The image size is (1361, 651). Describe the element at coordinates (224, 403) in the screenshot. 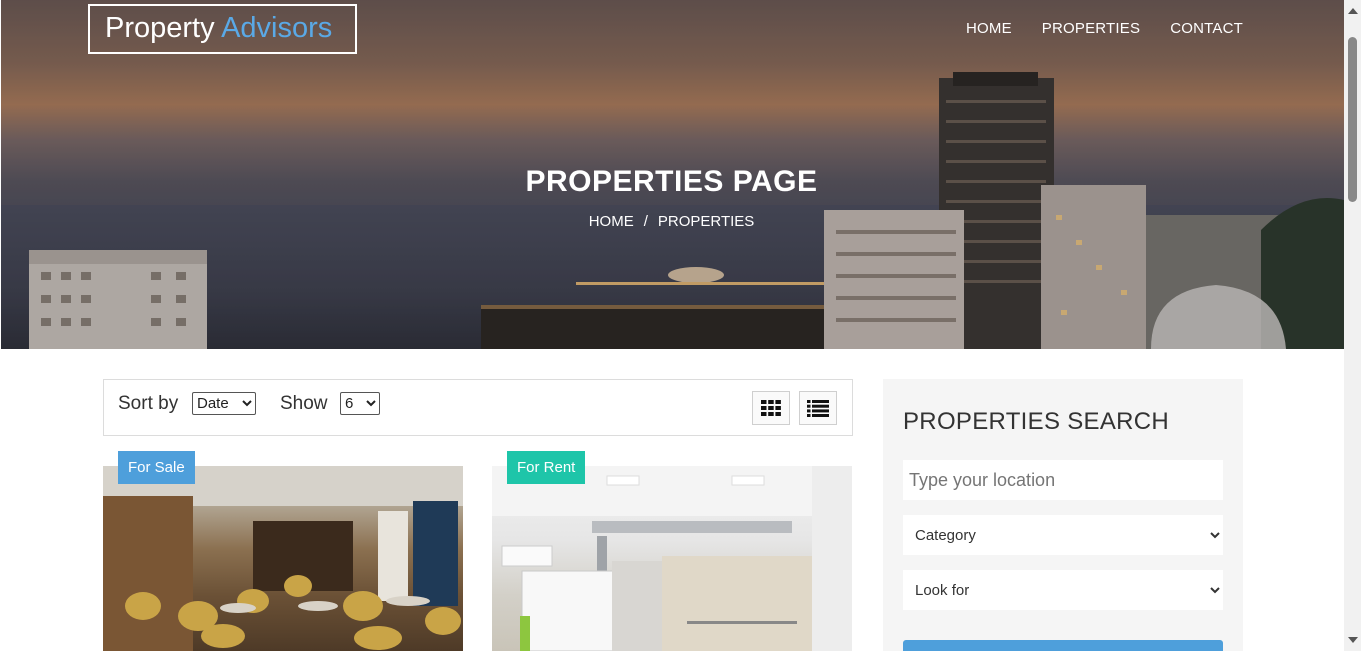

I see `sort-select: Date` at that location.